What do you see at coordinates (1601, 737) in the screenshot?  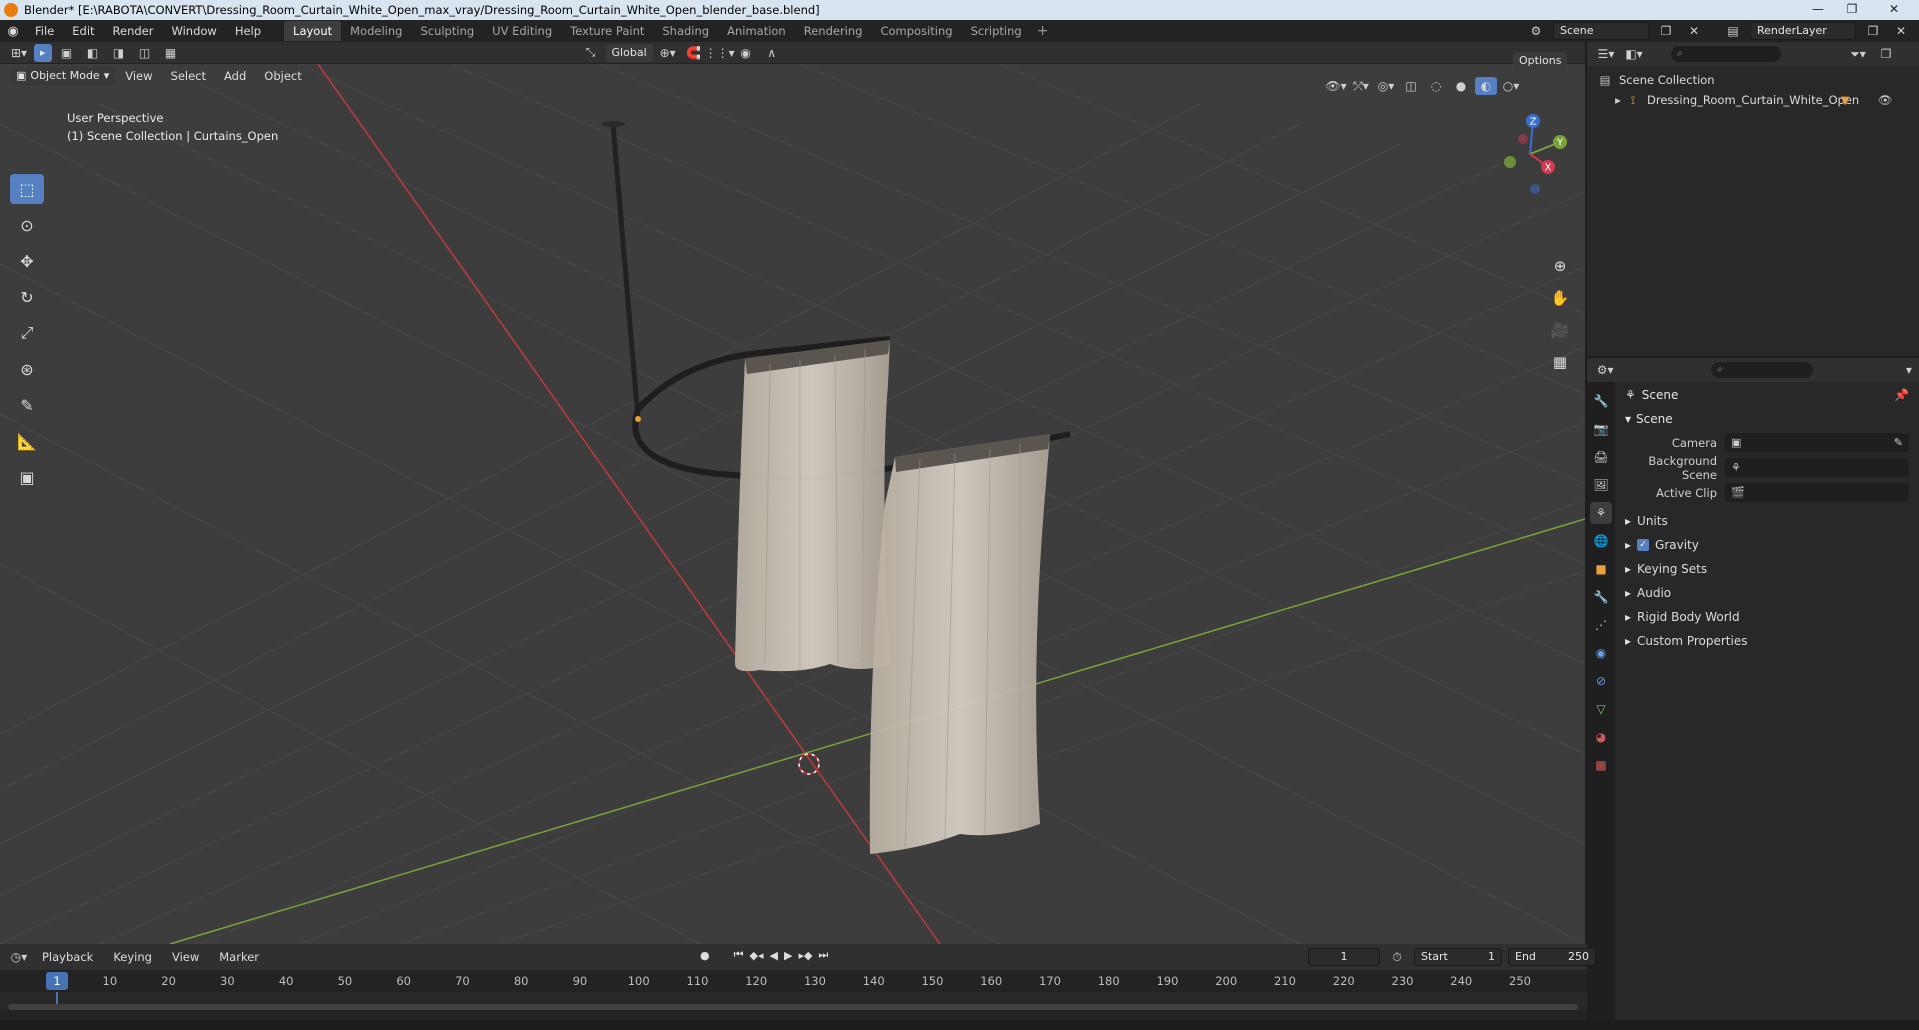 I see `material-tab-icon: ◕` at bounding box center [1601, 737].